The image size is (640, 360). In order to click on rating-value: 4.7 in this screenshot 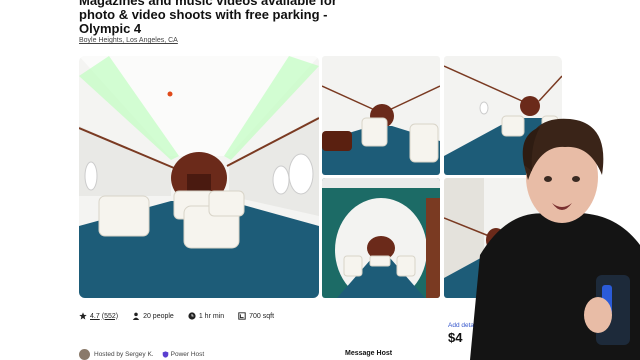, I will do `click(95, 316)`.